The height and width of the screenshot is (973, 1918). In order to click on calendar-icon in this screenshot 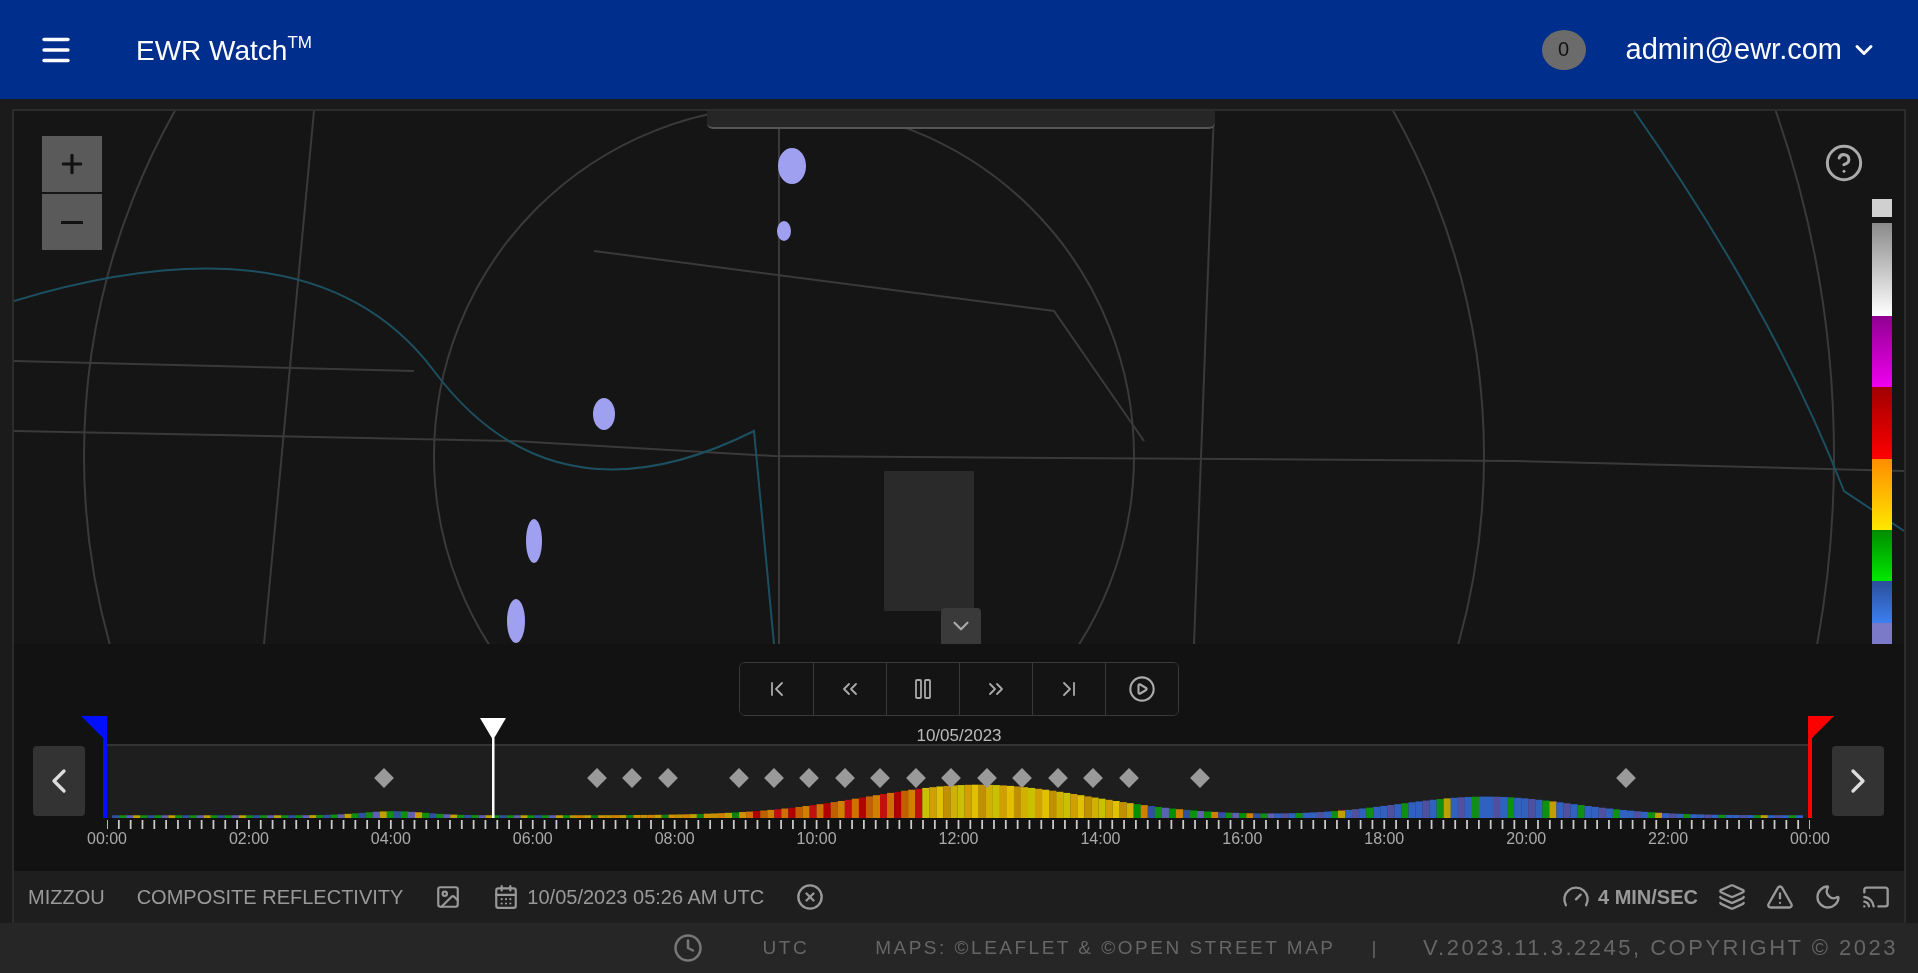, I will do `click(506, 897)`.